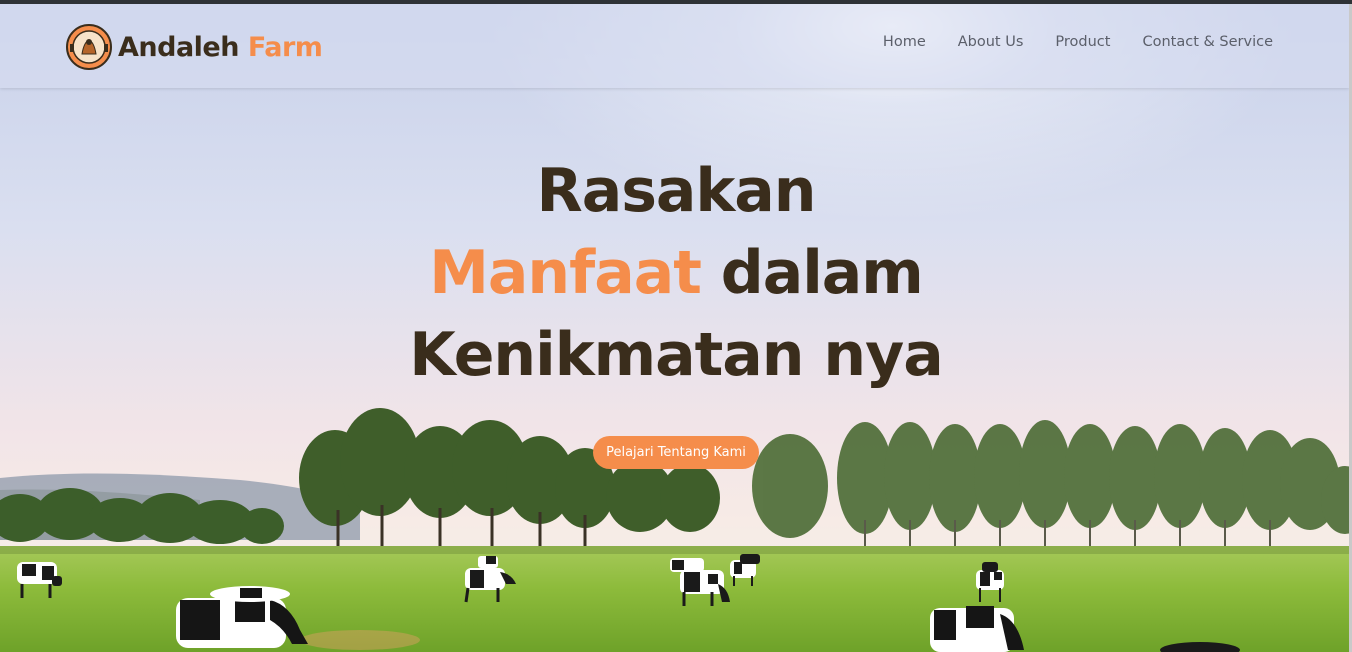 The height and width of the screenshot is (652, 1352). Describe the element at coordinates (904, 42) in the screenshot. I see `nav-home: Home` at that location.